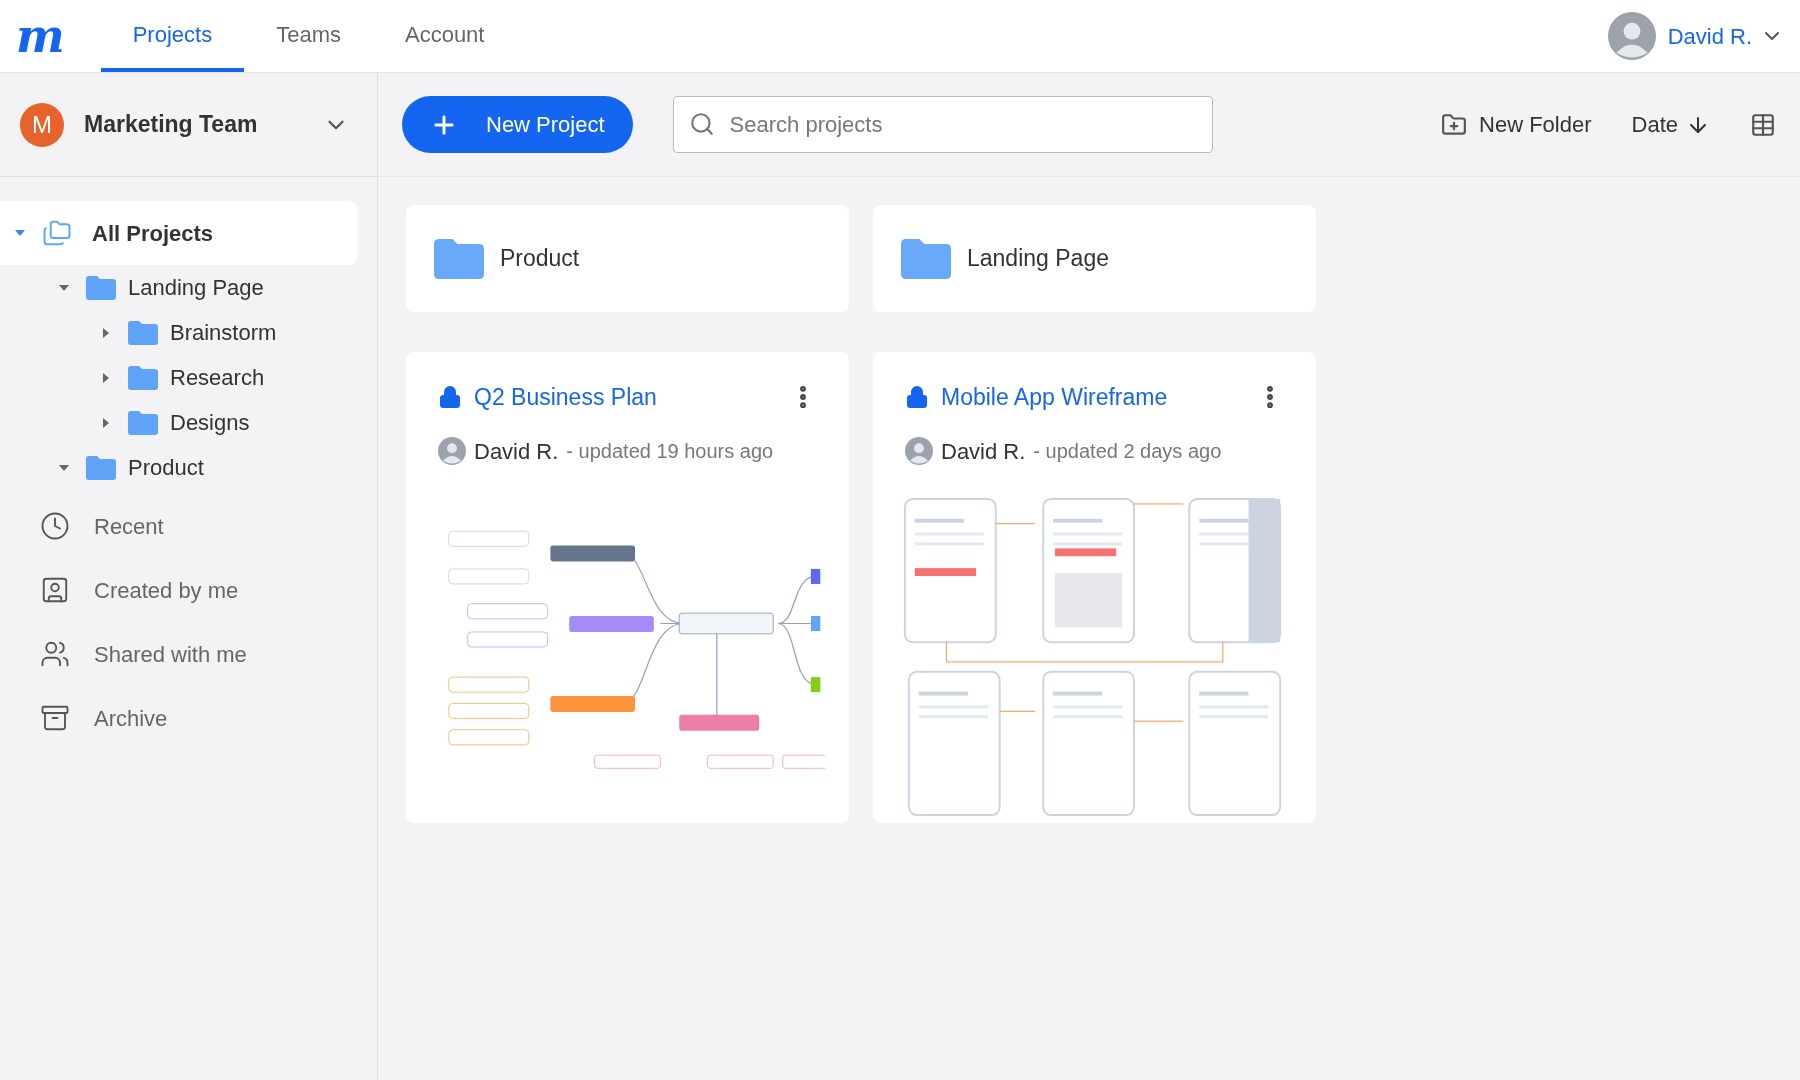  Describe the element at coordinates (217, 378) in the screenshot. I see `tree-label: Research` at that location.